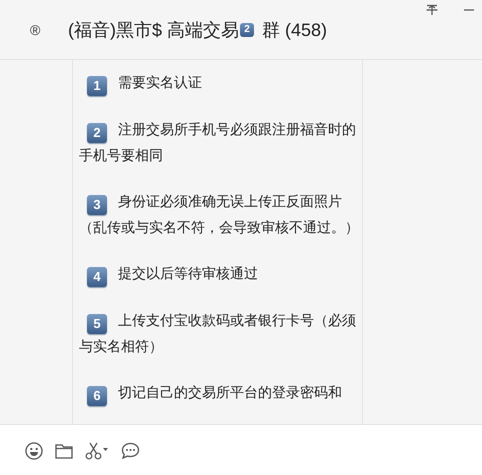  Describe the element at coordinates (34, 451) in the screenshot. I see `emoji-icon` at that location.